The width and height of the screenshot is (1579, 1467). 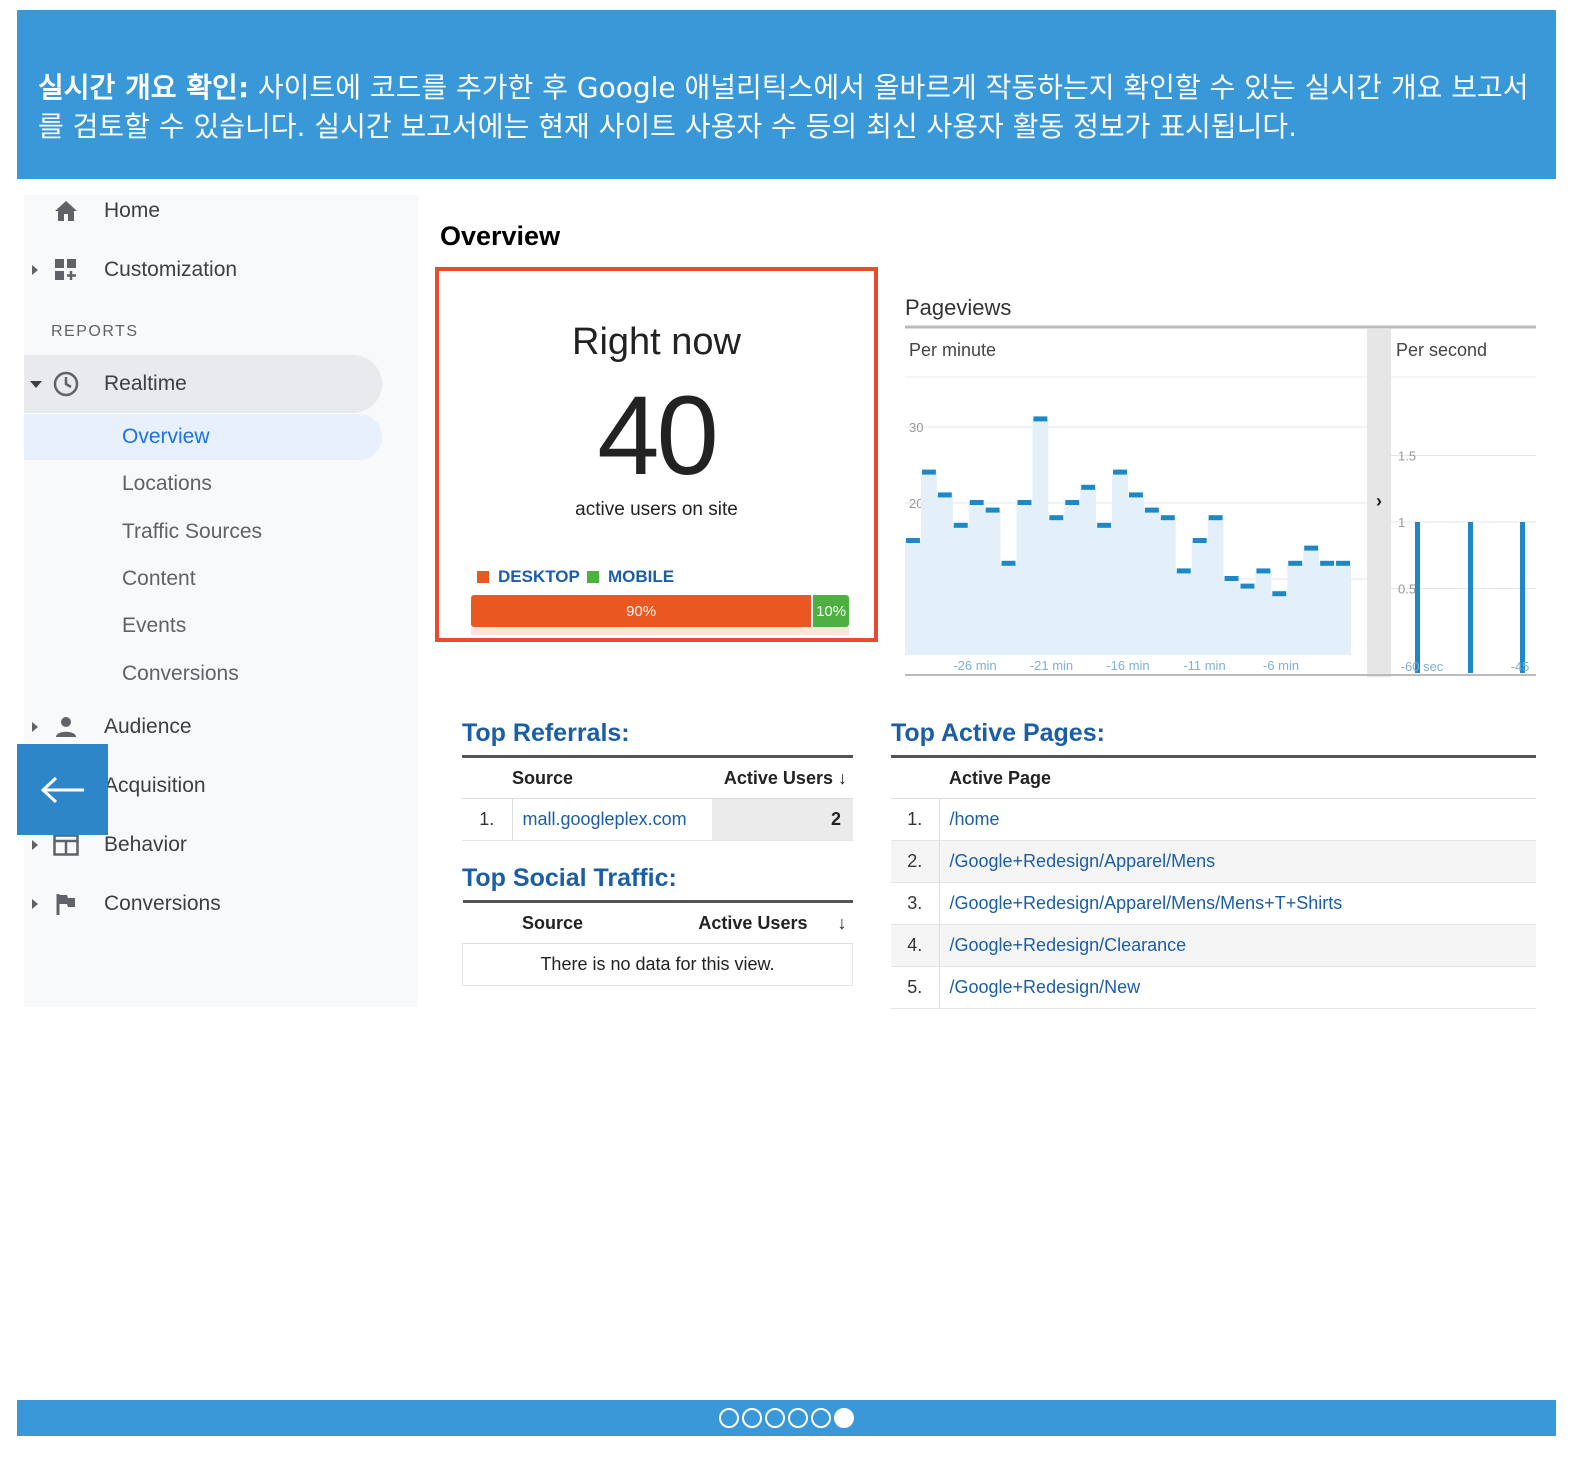 What do you see at coordinates (167, 483) in the screenshot?
I see `sidebar-subitem-label: Locations` at bounding box center [167, 483].